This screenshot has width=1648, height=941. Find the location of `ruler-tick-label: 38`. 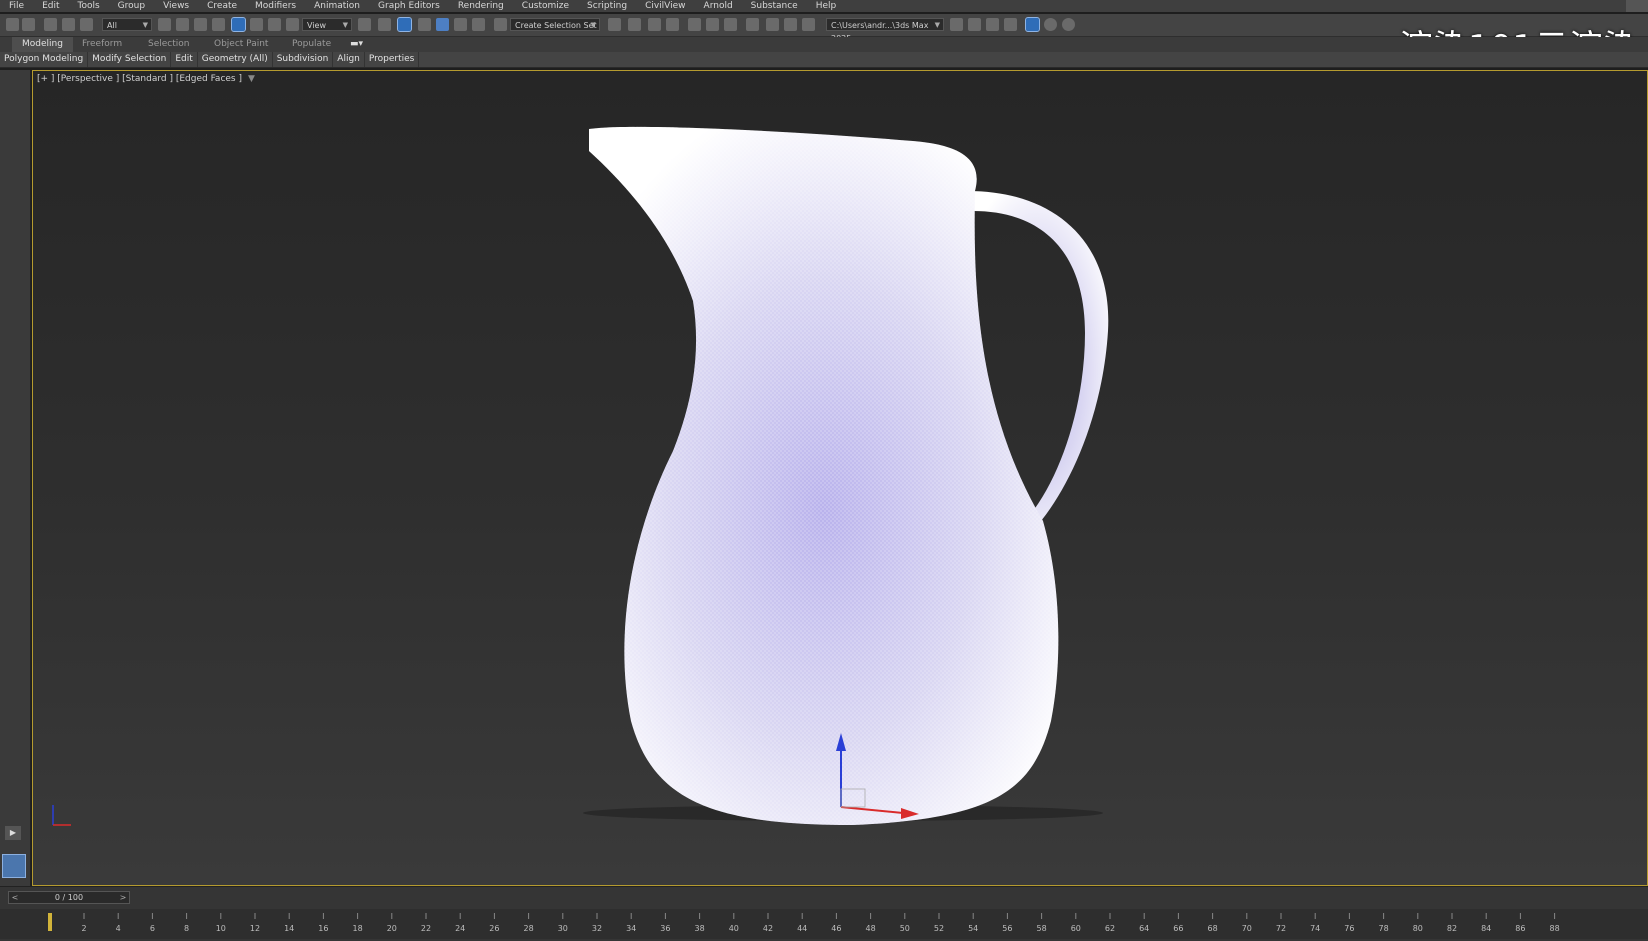

ruler-tick-label: 38 is located at coordinates (700, 928).